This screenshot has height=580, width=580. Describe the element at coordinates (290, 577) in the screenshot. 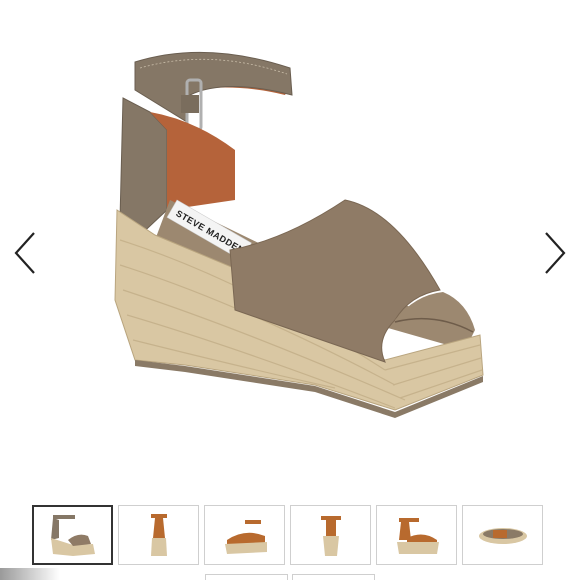

I see `thumbnail-strip-overflow` at that location.